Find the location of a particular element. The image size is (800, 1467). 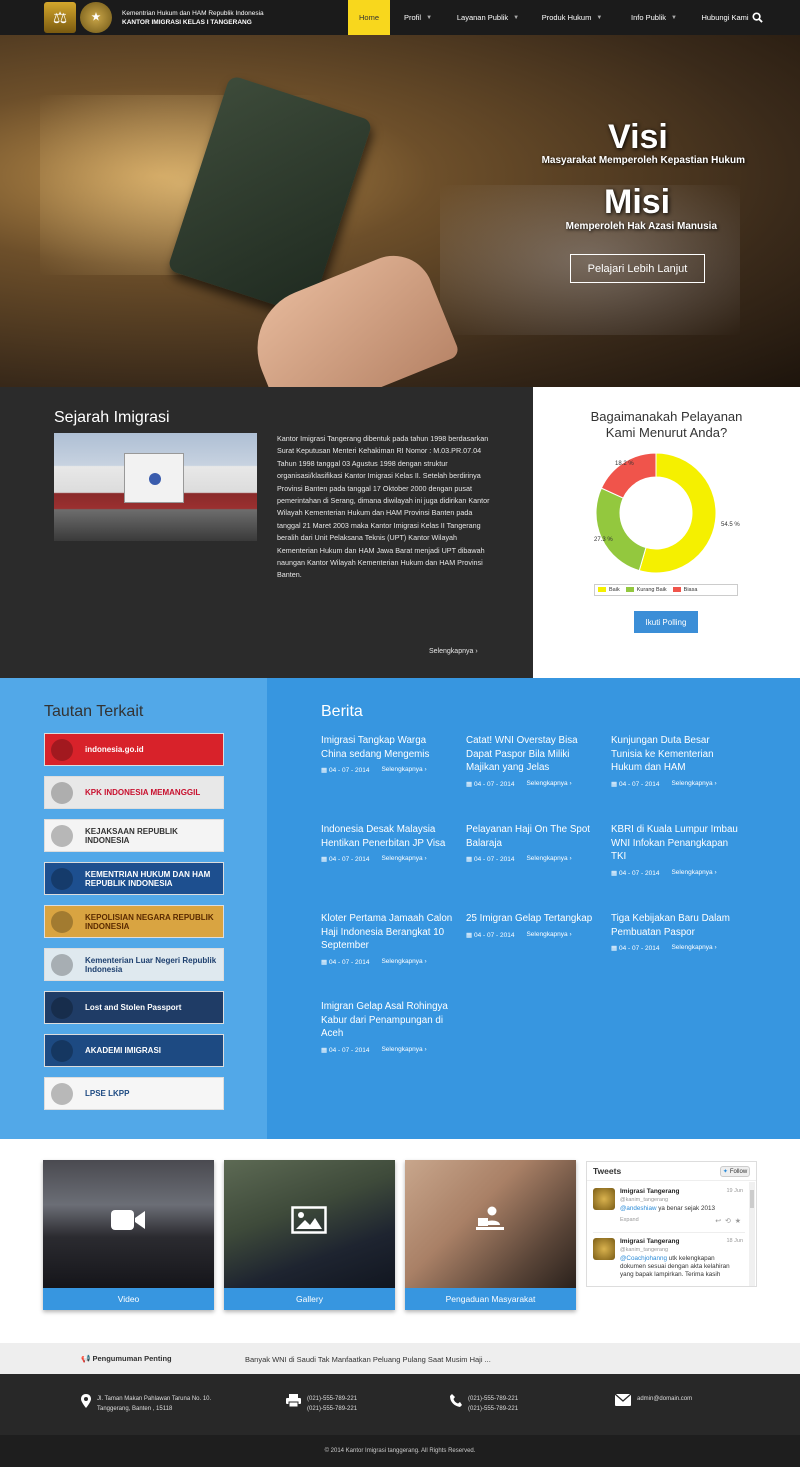

menu-item-layanan-publik: Layanan Publik ▼ is located at coordinates (488, 17).